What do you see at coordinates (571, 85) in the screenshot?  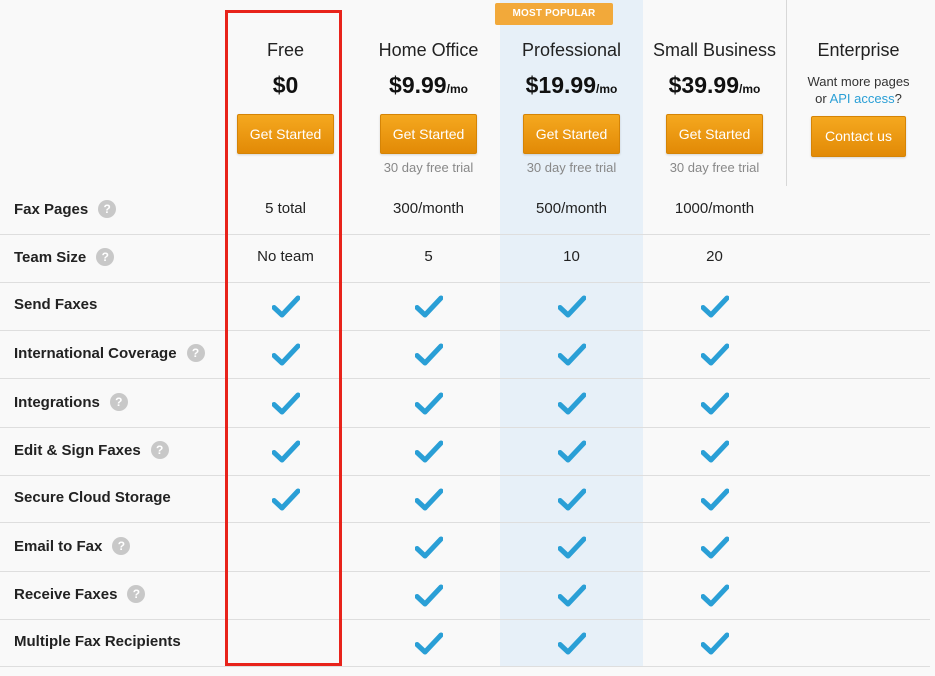 I see `plan-price: $19.99/mo` at bounding box center [571, 85].